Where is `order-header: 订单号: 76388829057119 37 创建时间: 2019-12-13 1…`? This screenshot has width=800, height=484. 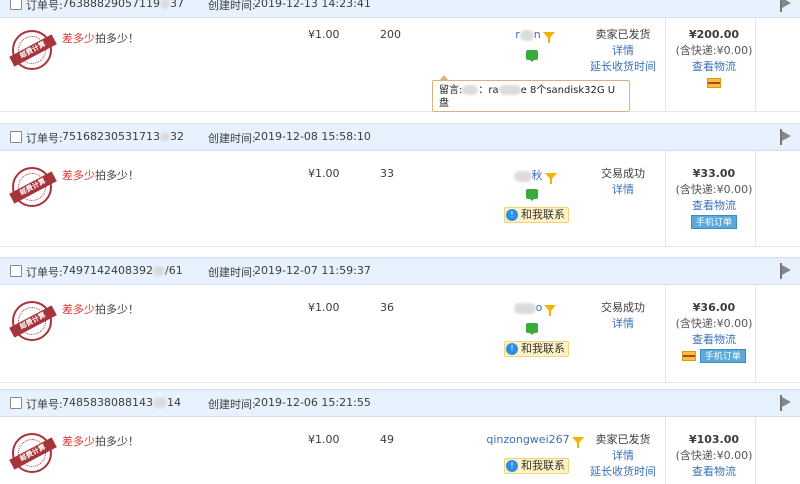 order-header: 订单号: 76388829057119 37 创建时间: 2019-12-13 1… is located at coordinates (400, 9).